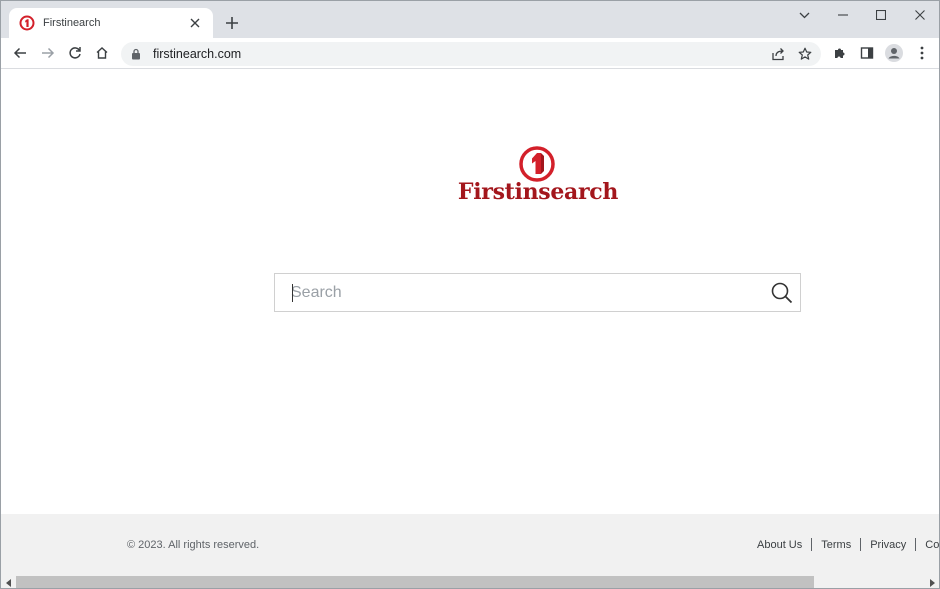 The image size is (940, 589). I want to click on side-panel-icon, so click(867, 53).